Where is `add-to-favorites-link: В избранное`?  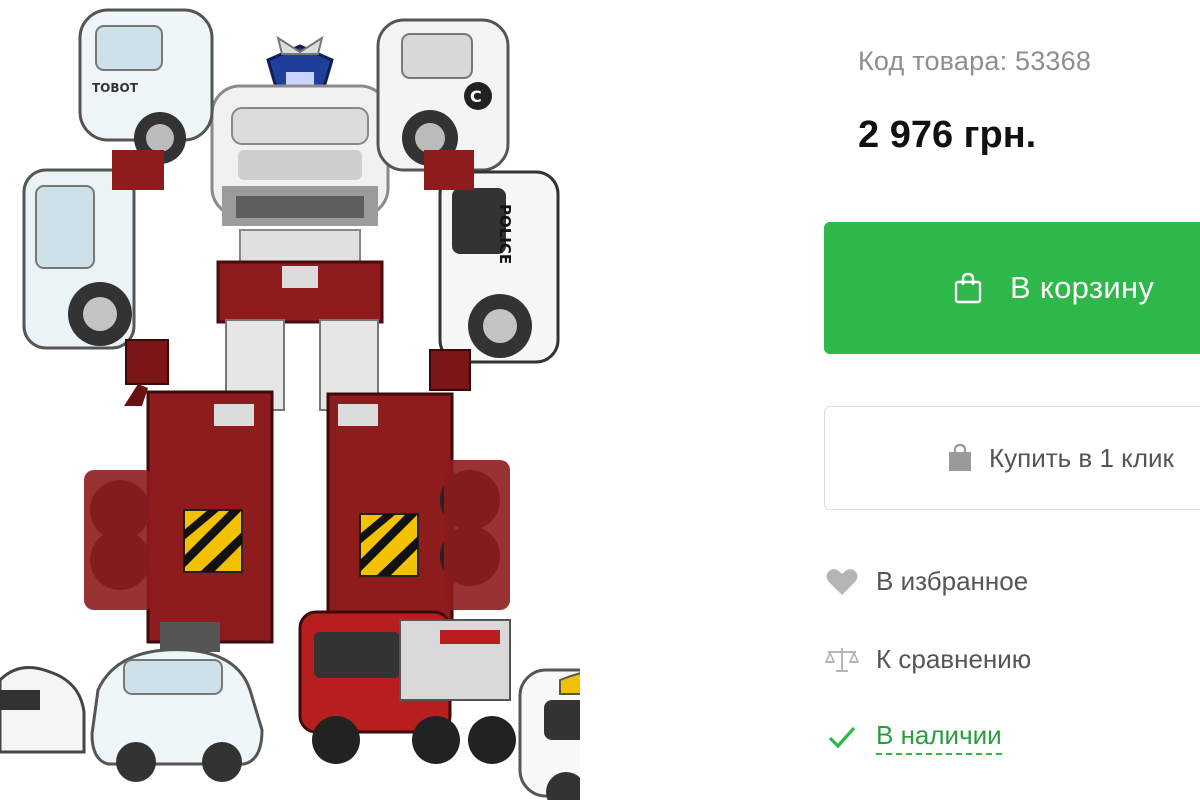 add-to-favorites-link: В избранное is located at coordinates (926, 581).